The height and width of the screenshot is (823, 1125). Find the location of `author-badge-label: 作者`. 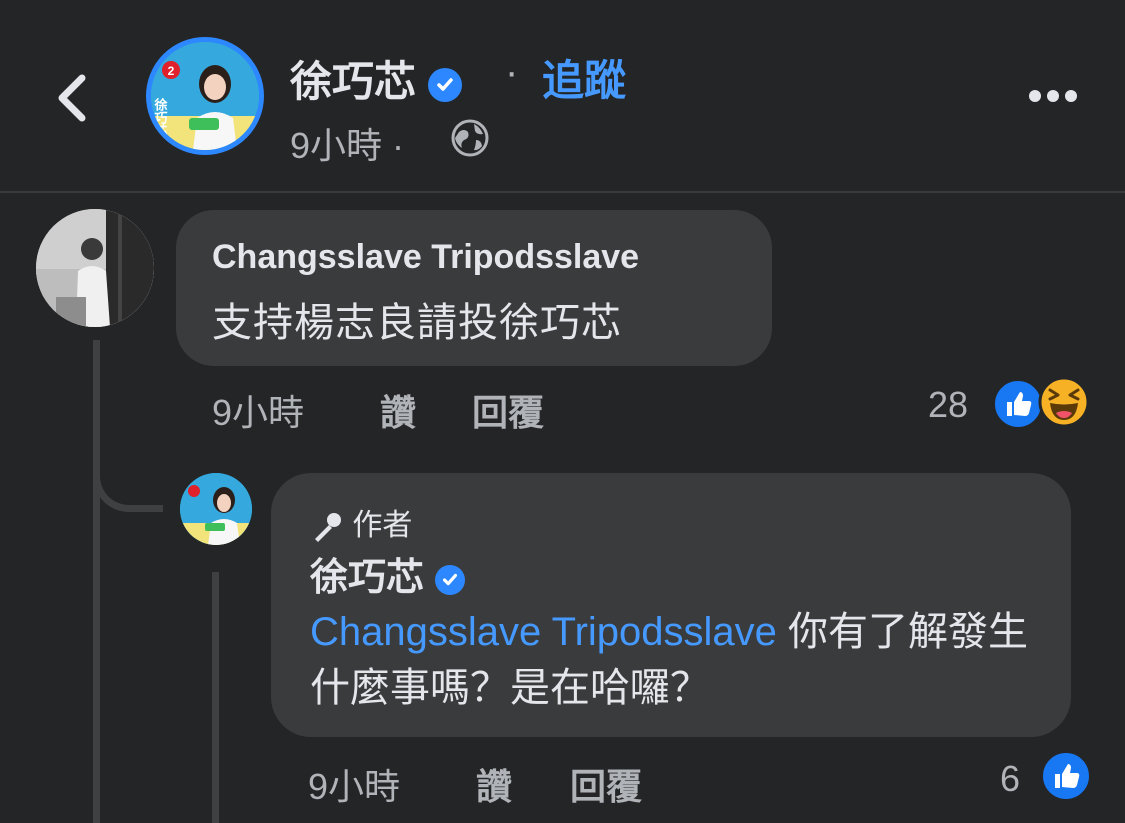

author-badge-label: 作者 is located at coordinates (382, 525).